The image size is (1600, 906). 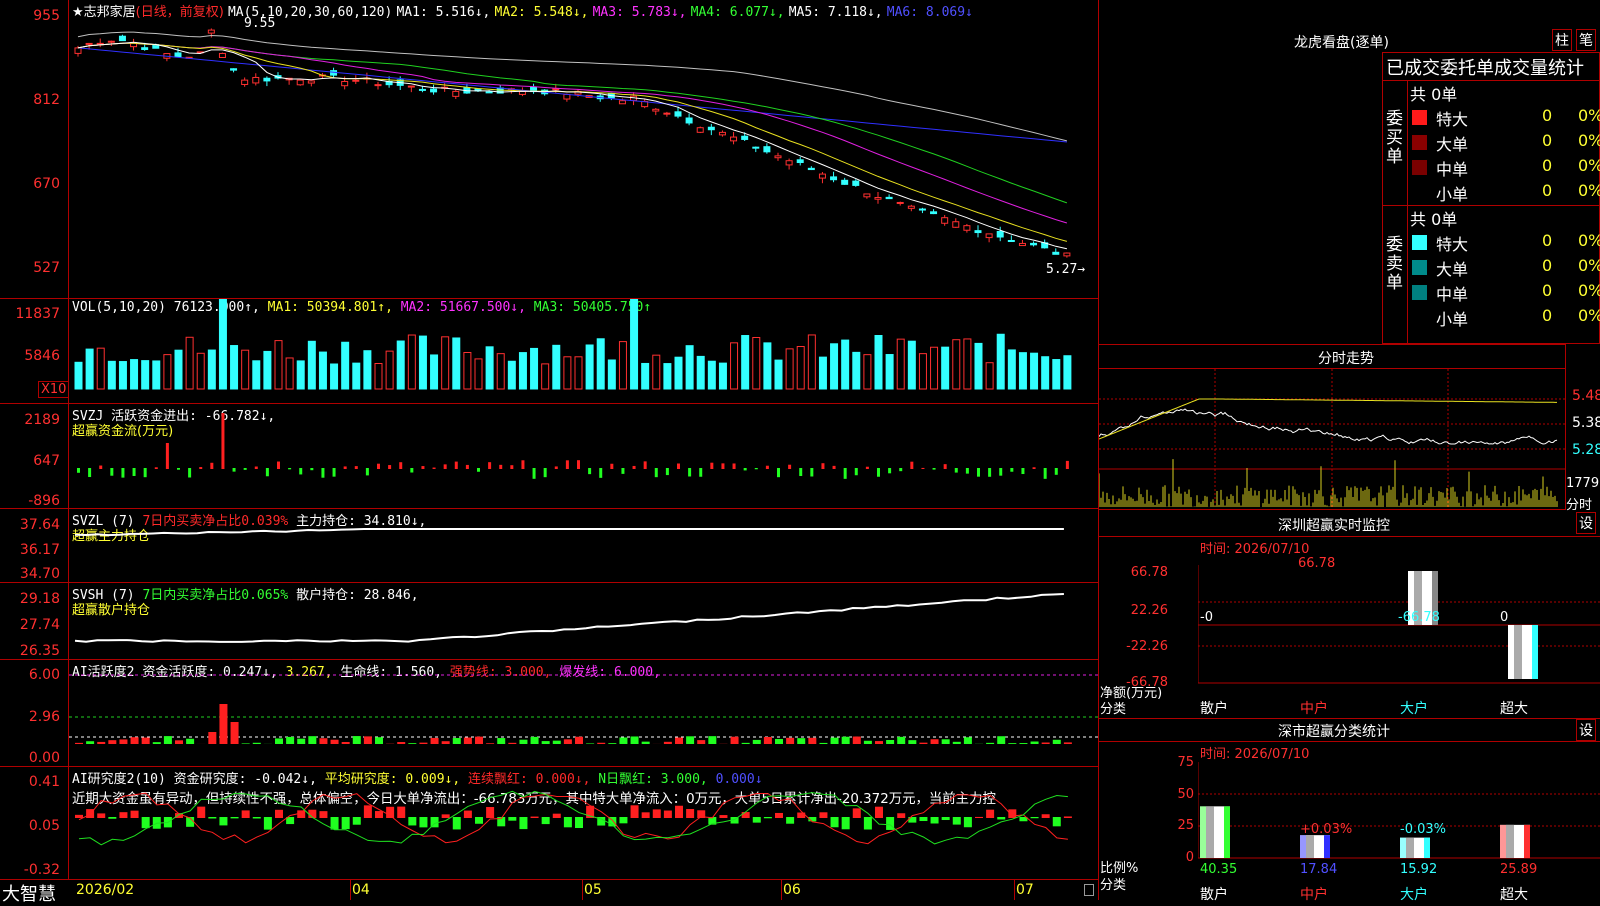 I want to click on cls-title: 深市超赢分类统计, so click(x=1334, y=731).